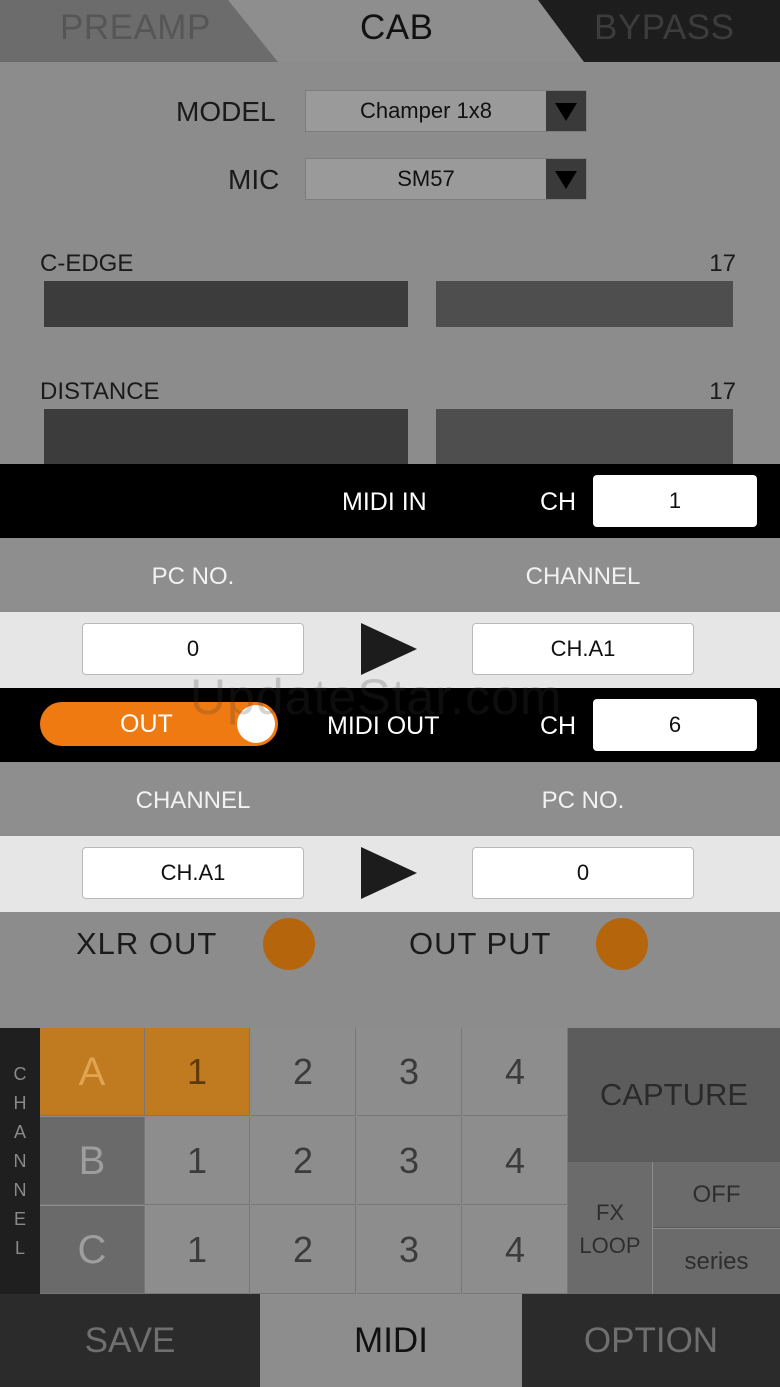  I want to click on midi-in-ch-input: 1, so click(675, 501).